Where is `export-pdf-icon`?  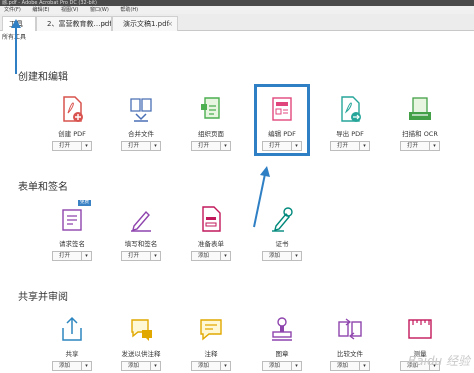
export-pdf-icon is located at coordinates (351, 109).